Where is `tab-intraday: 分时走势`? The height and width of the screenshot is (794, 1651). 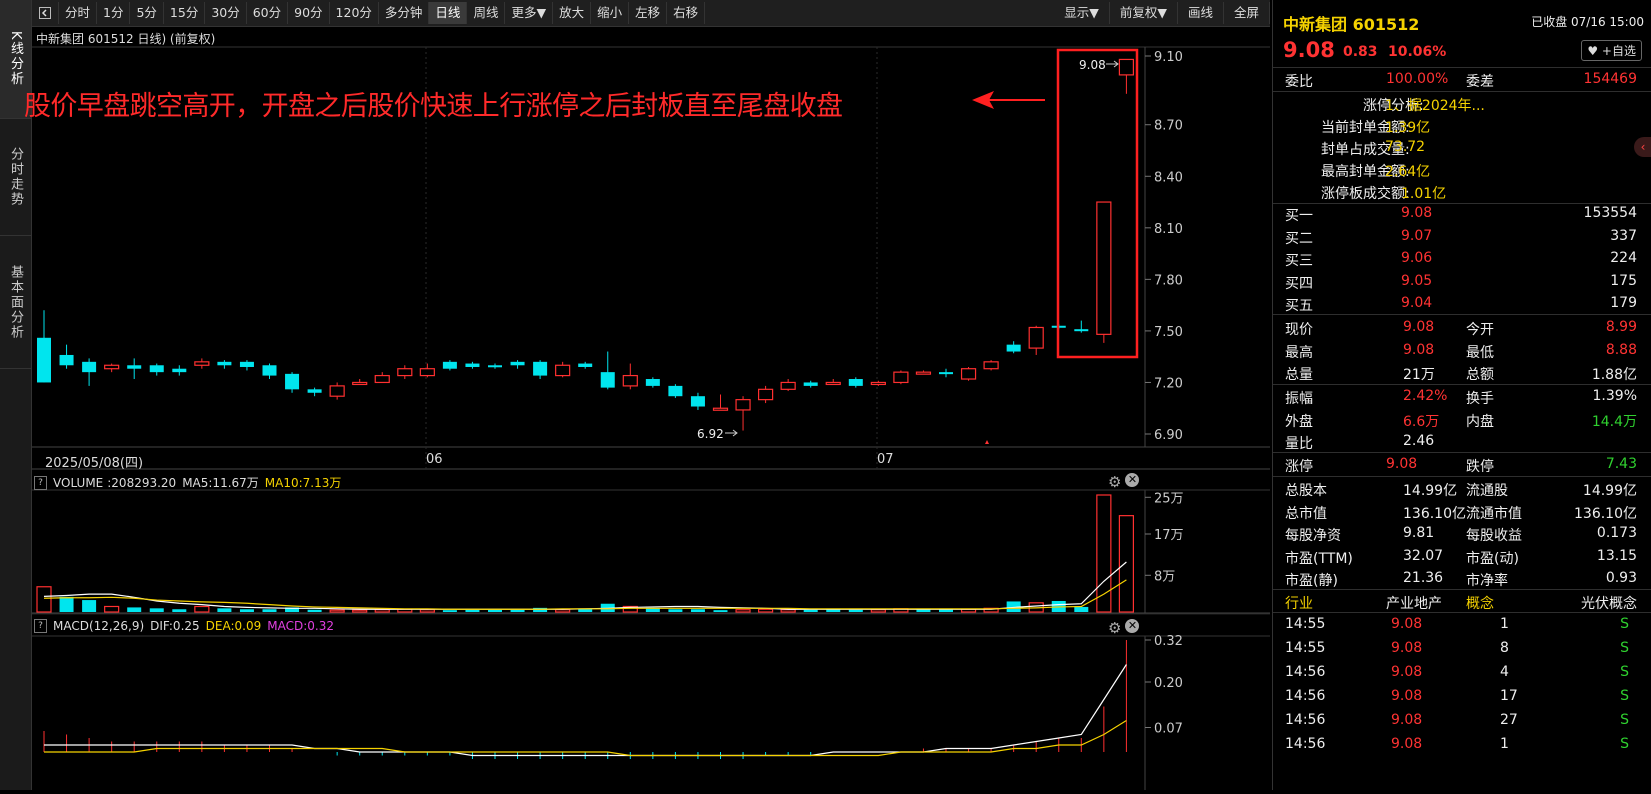 tab-intraday: 分时走势 is located at coordinates (15, 177).